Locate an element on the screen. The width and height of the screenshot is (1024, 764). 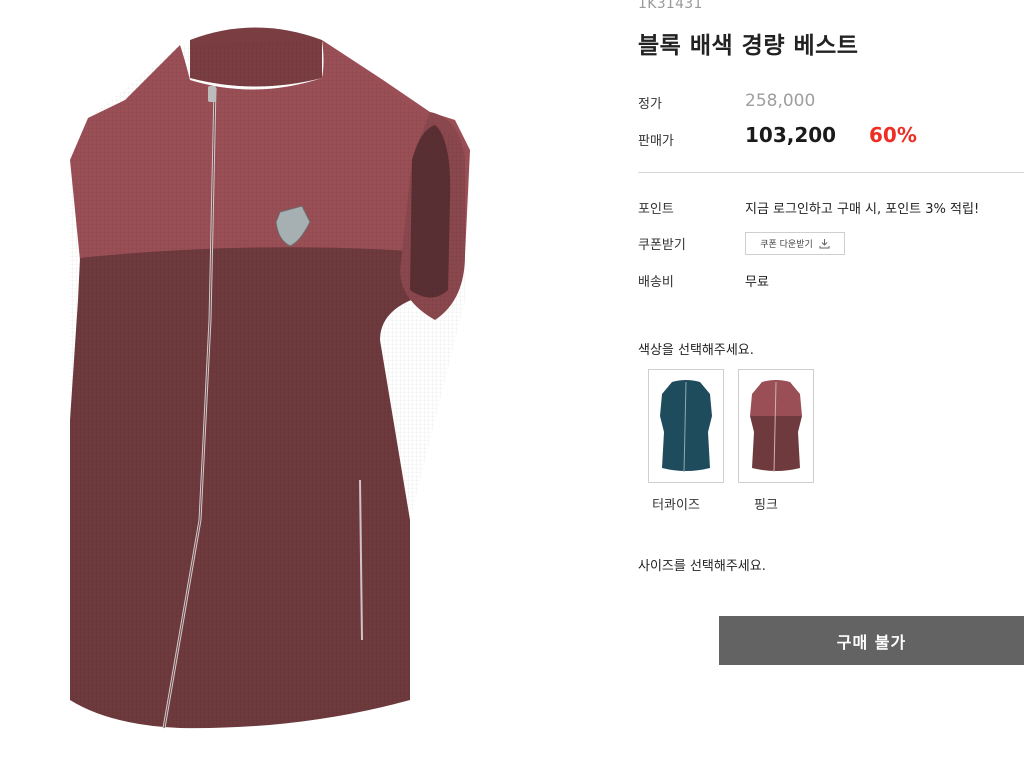
shipping-label: 배송비 is located at coordinates (656, 282).